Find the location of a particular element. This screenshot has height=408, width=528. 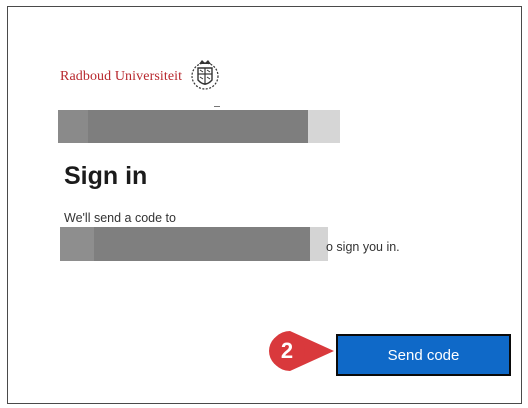

brand-header: Radboud Universiteit is located at coordinates (140, 77).